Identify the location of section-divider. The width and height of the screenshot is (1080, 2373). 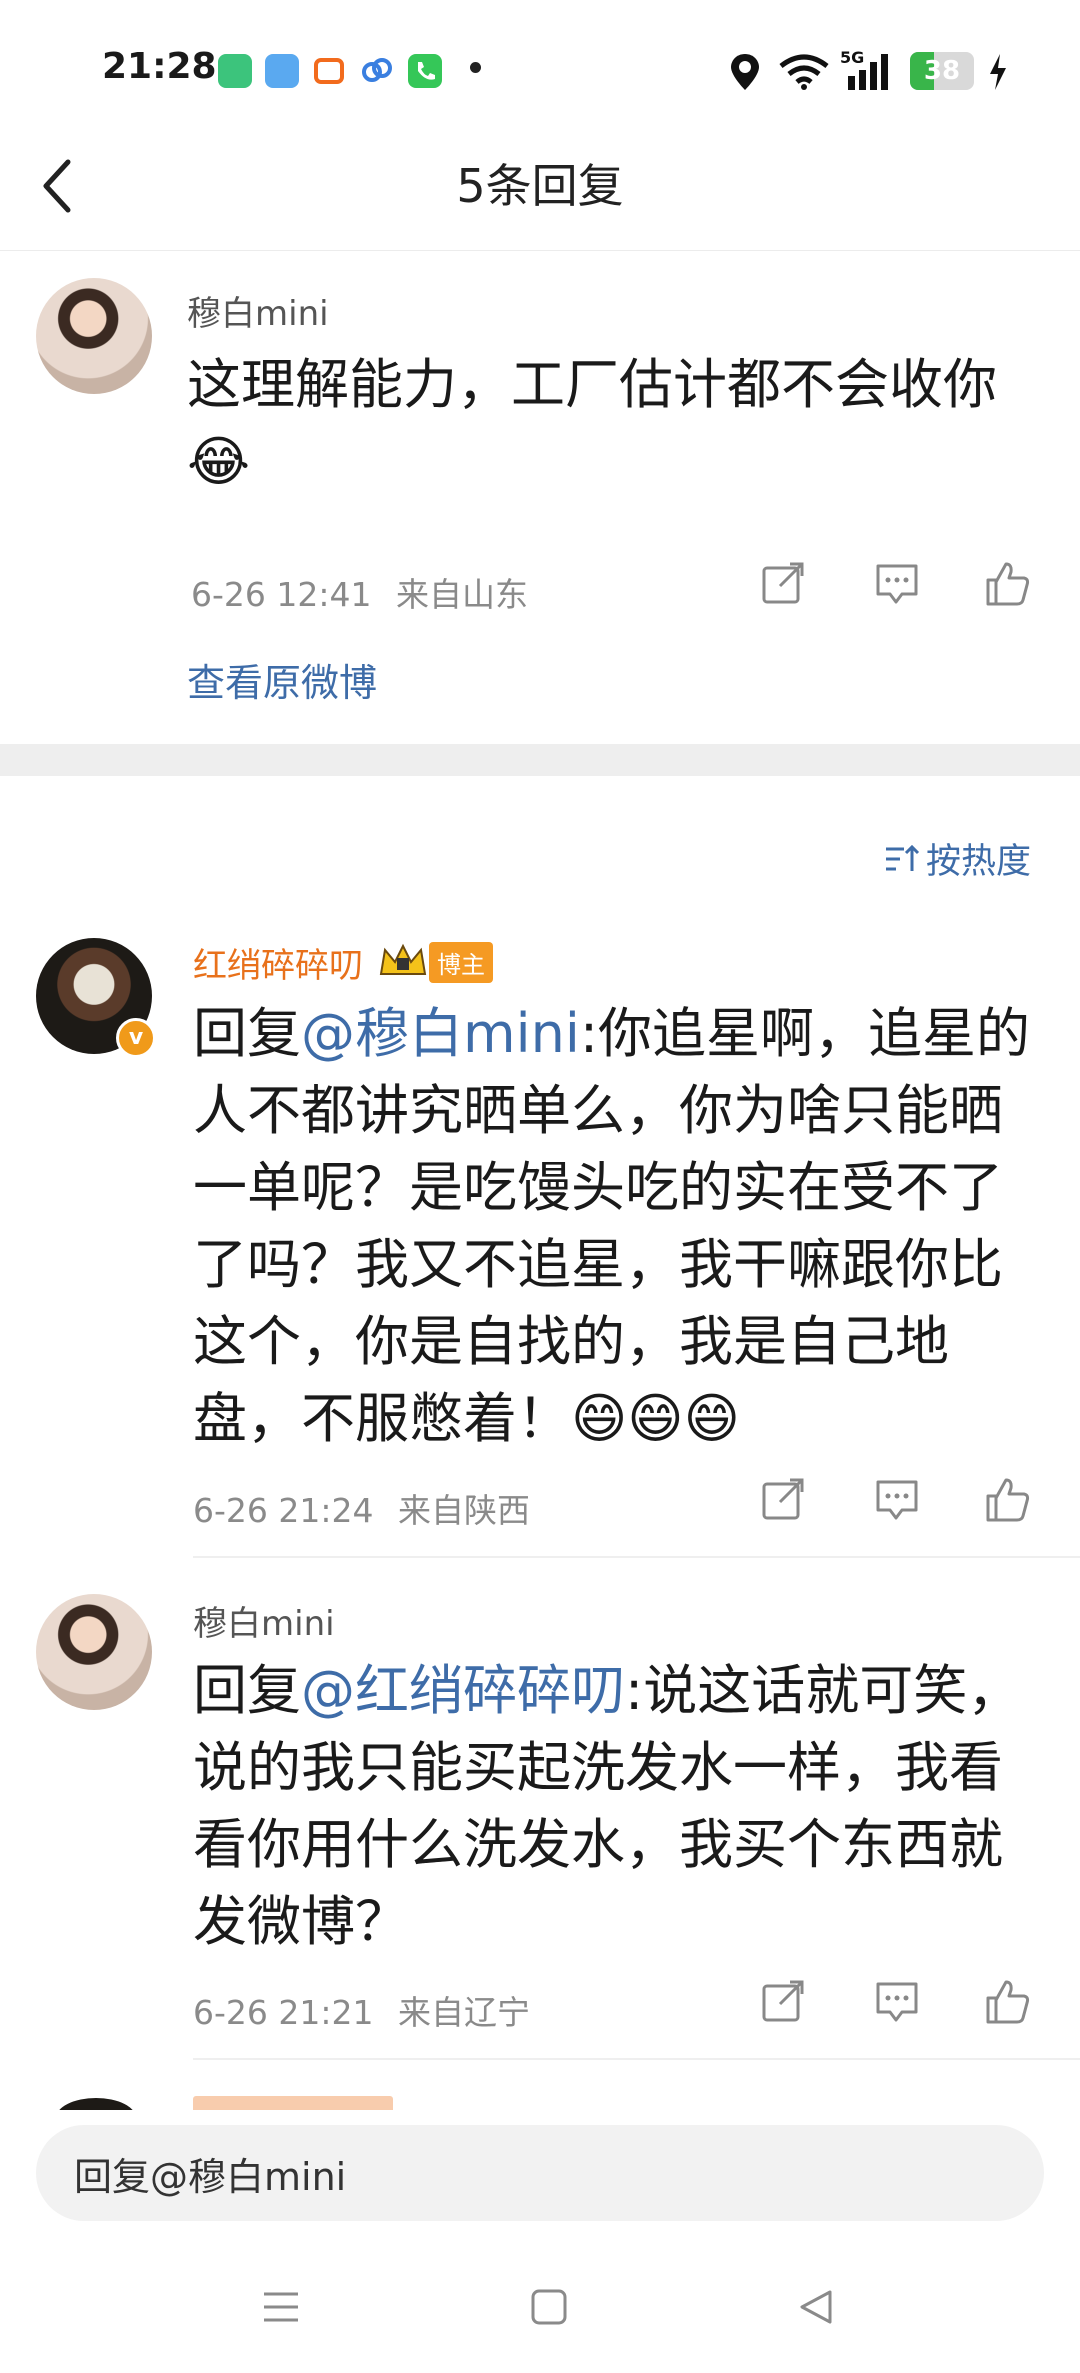
(540, 760).